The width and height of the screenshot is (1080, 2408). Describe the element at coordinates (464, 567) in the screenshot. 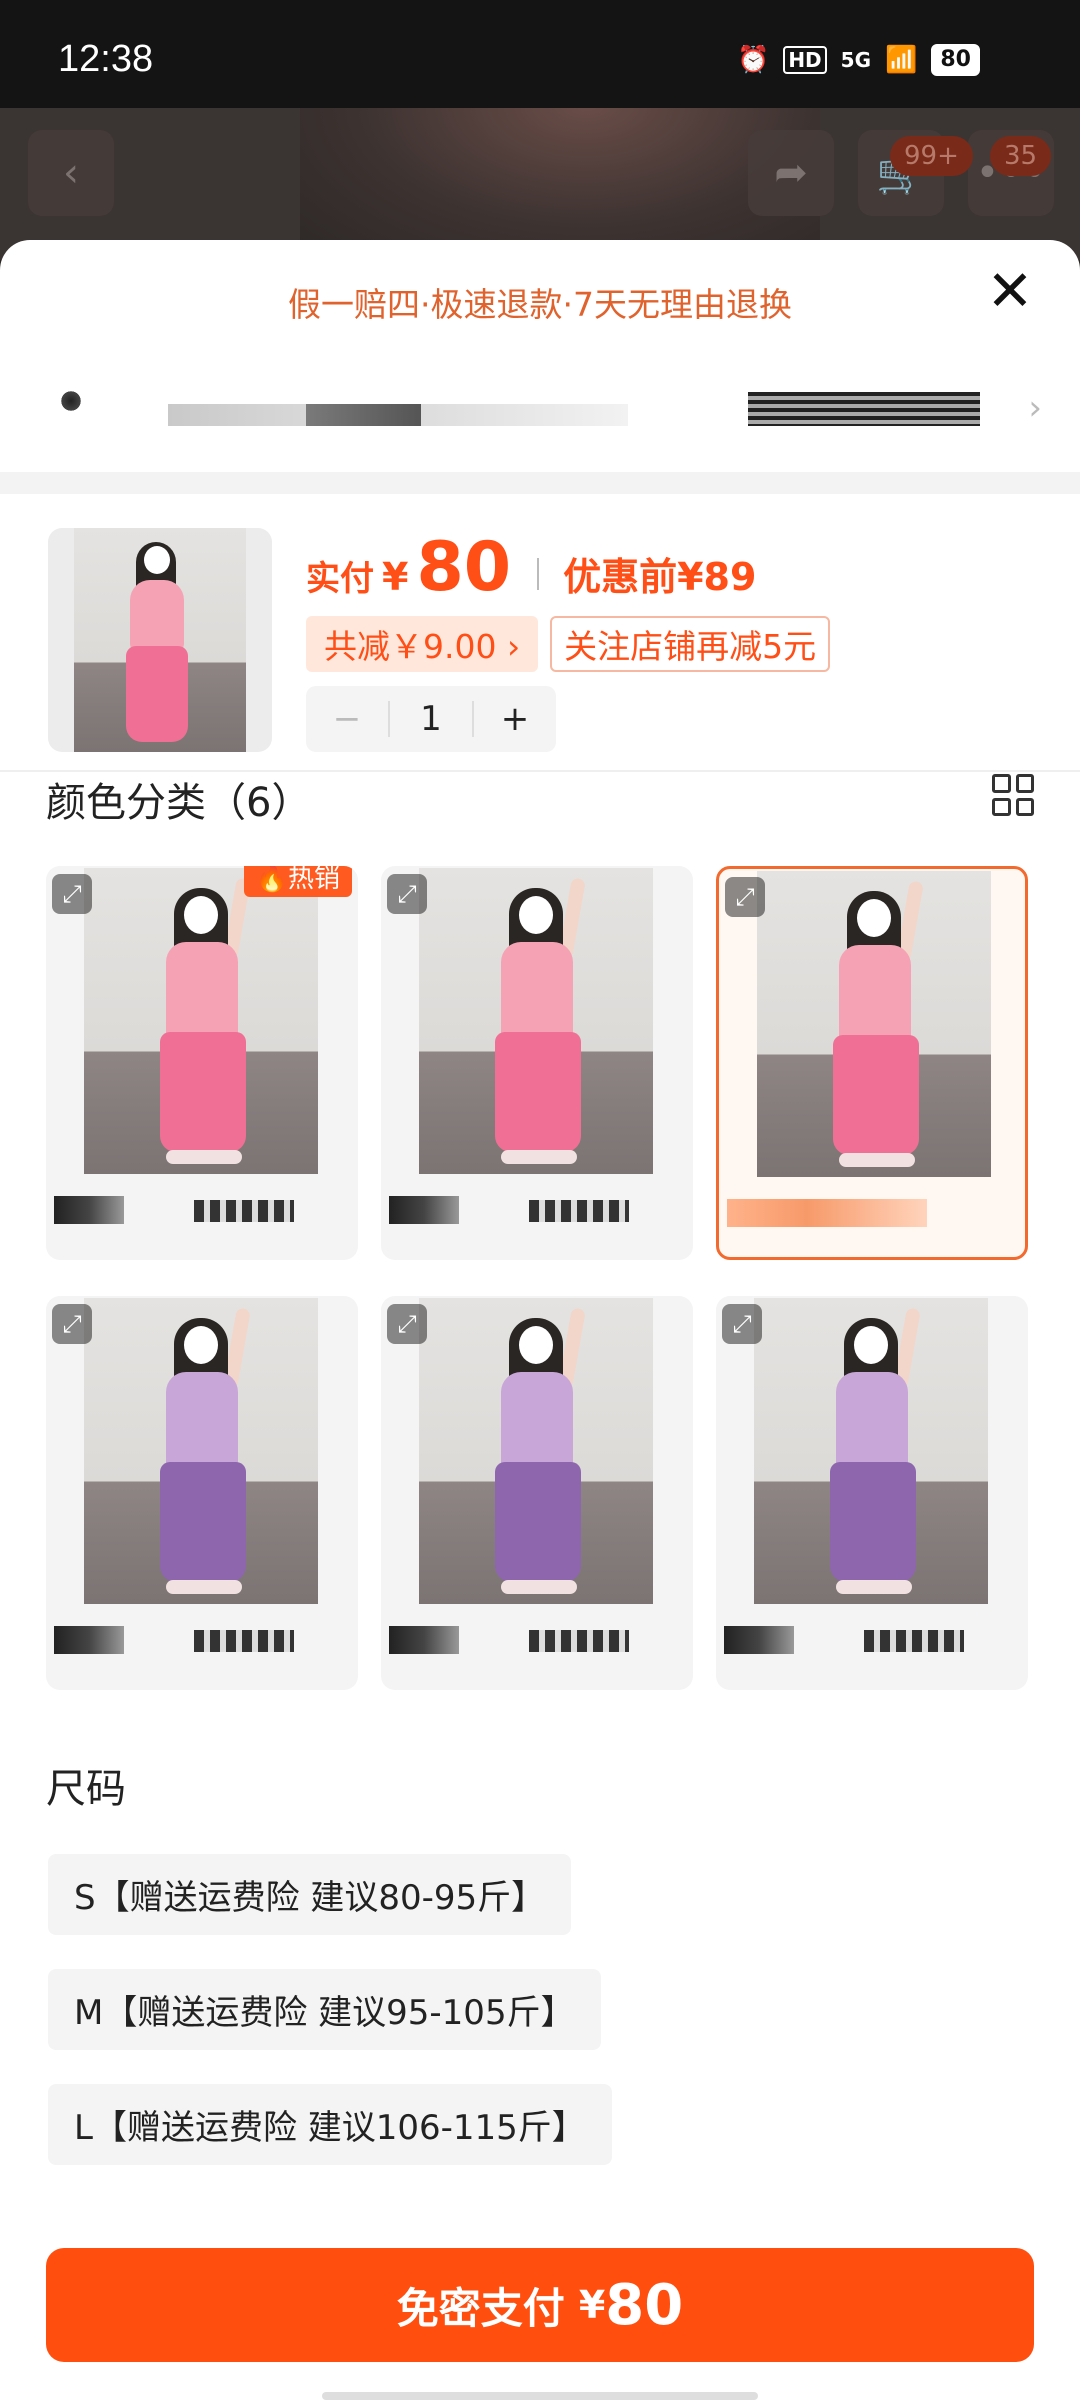

I see `final-price: 80` at that location.